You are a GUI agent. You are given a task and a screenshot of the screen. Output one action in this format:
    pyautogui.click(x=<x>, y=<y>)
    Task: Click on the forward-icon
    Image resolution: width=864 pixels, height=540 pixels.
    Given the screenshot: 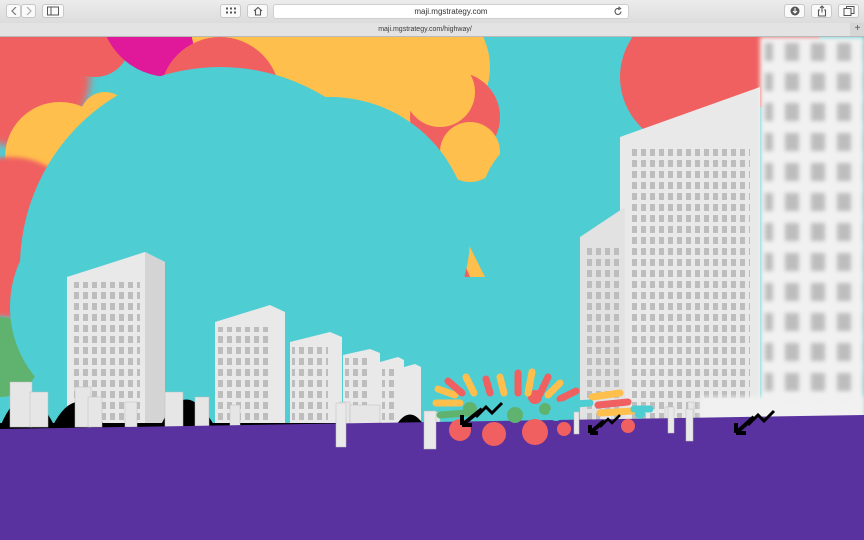 What is the action you would take?
    pyautogui.click(x=29, y=11)
    